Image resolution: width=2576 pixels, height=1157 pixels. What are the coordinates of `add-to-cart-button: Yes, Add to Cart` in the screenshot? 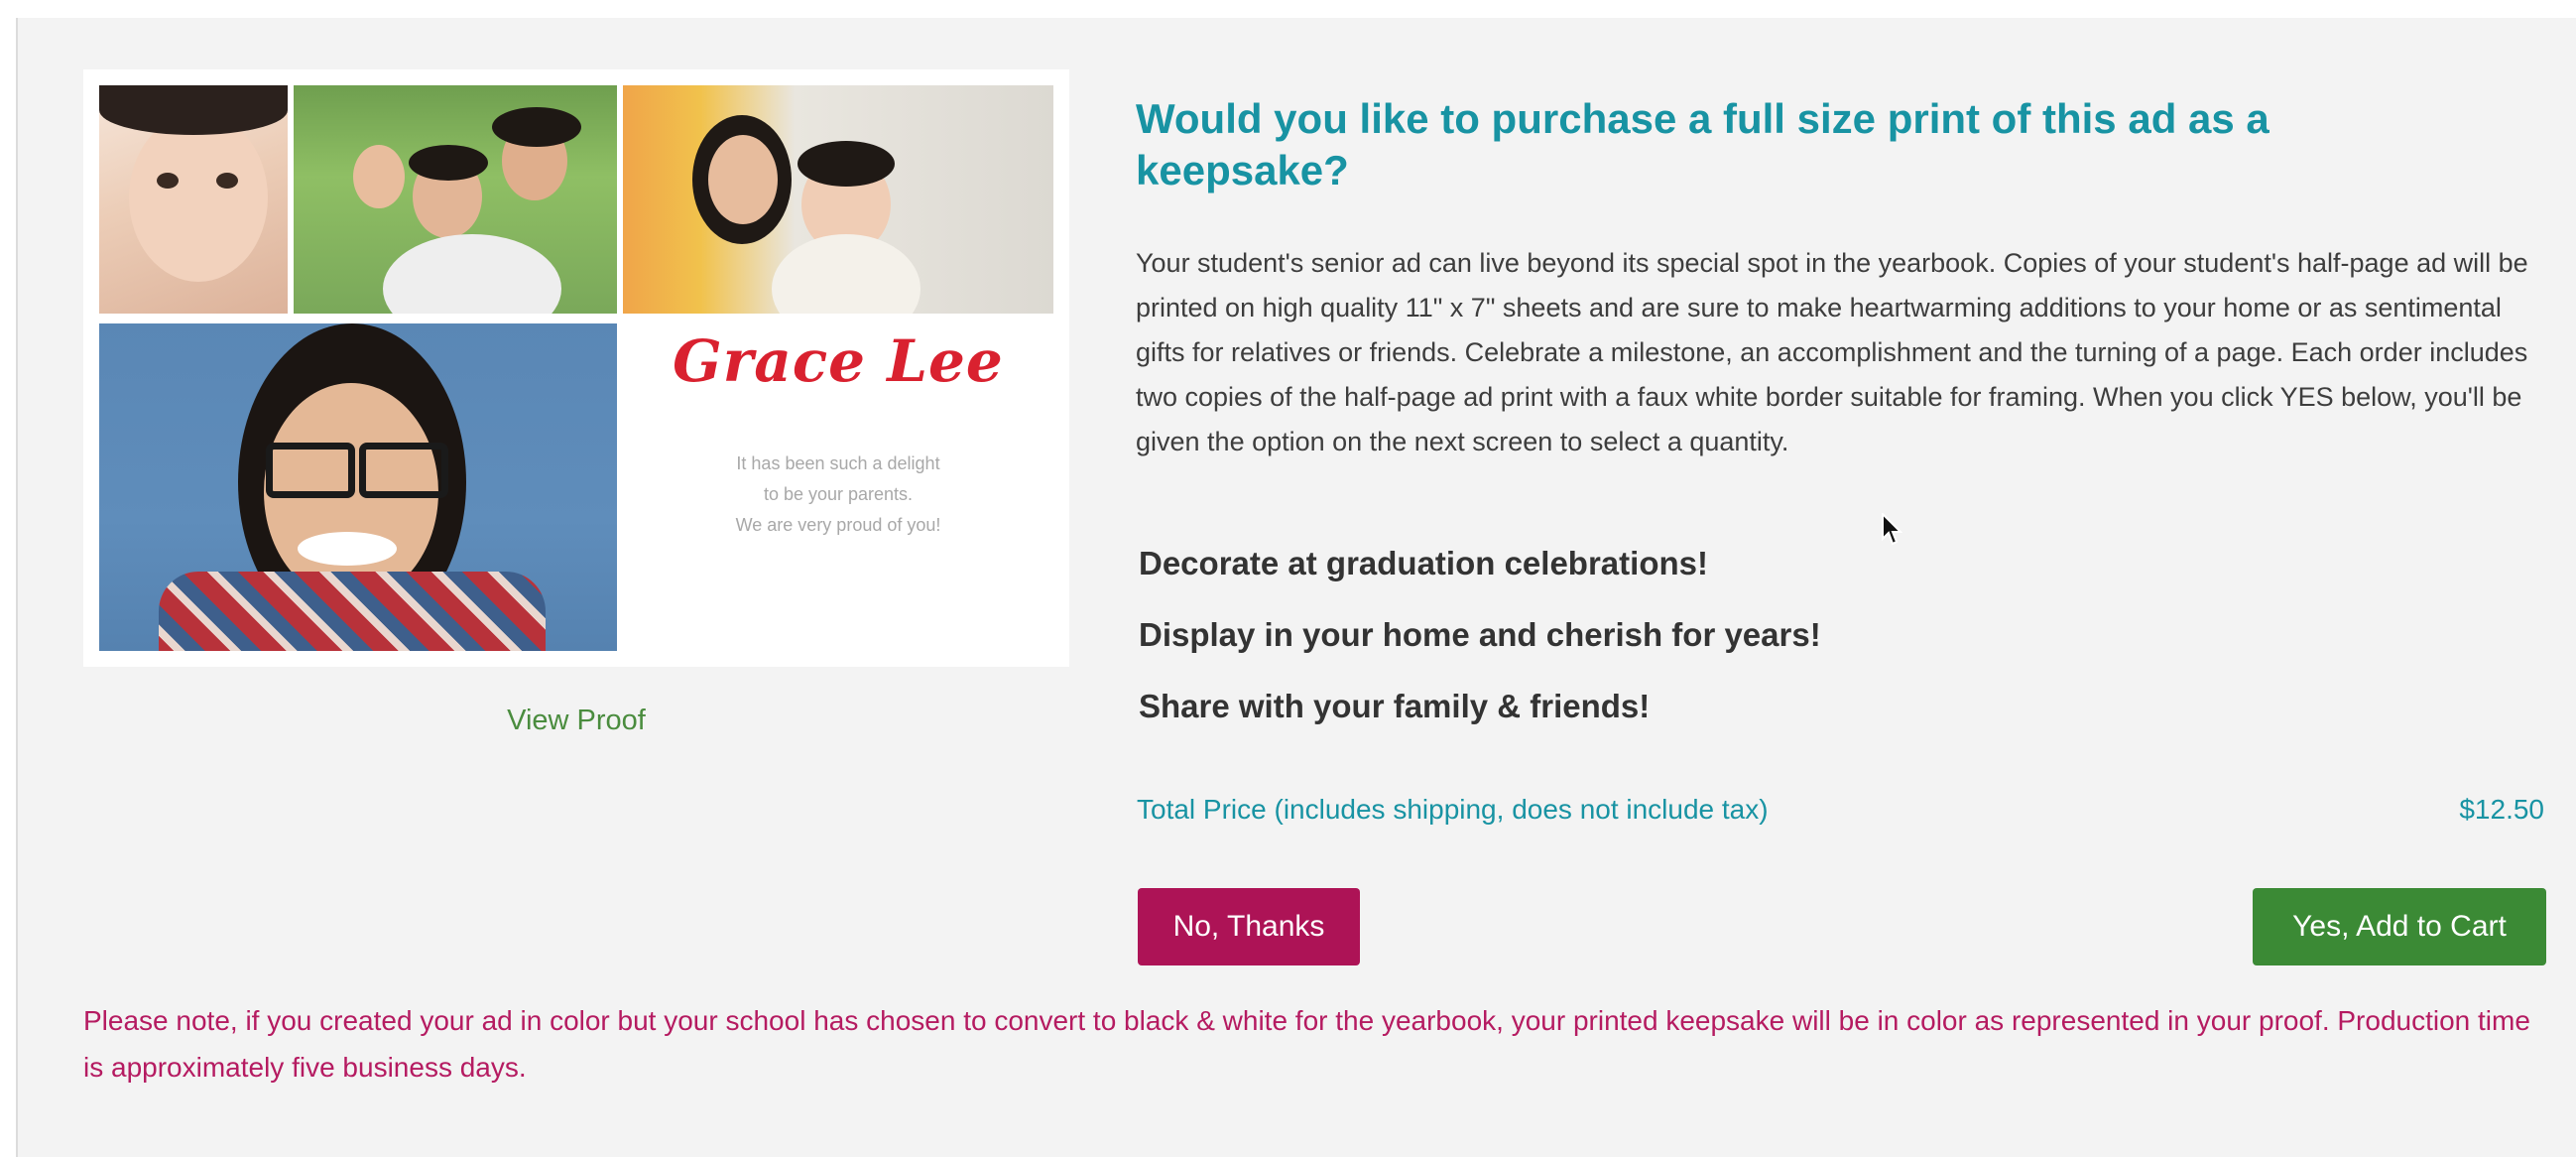 It's located at (2399, 926).